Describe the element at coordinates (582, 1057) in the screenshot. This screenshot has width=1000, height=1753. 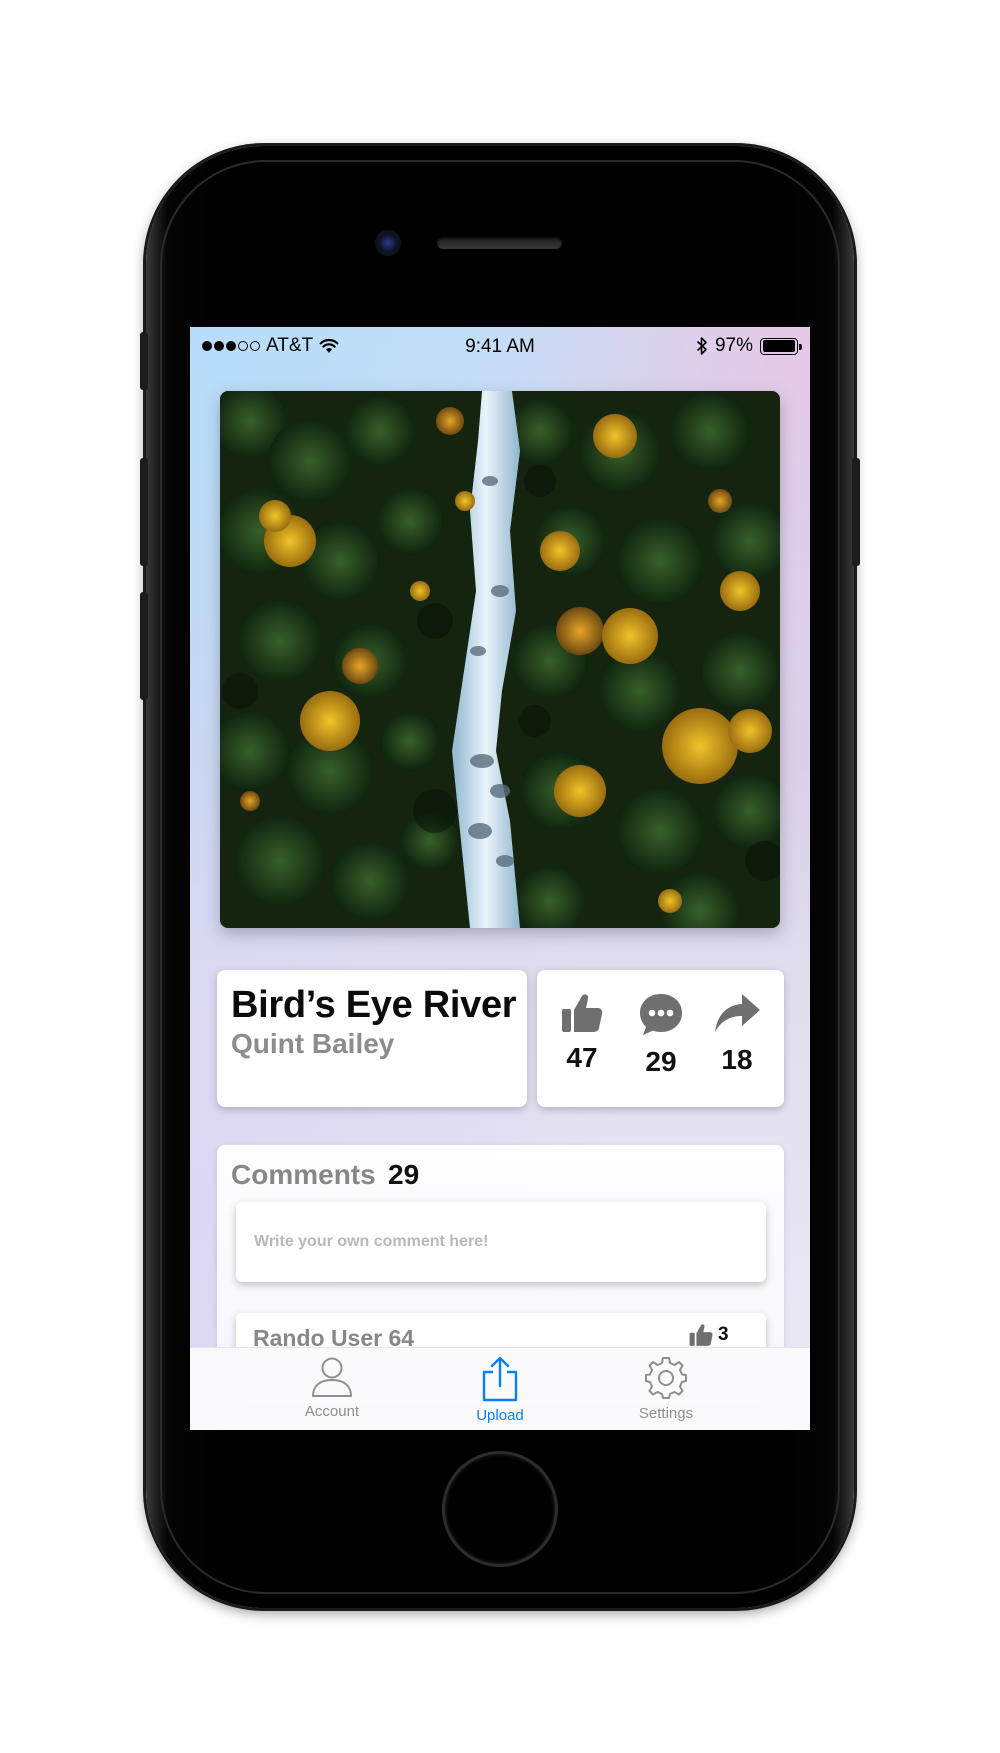
I see `likes-count: 47` at that location.